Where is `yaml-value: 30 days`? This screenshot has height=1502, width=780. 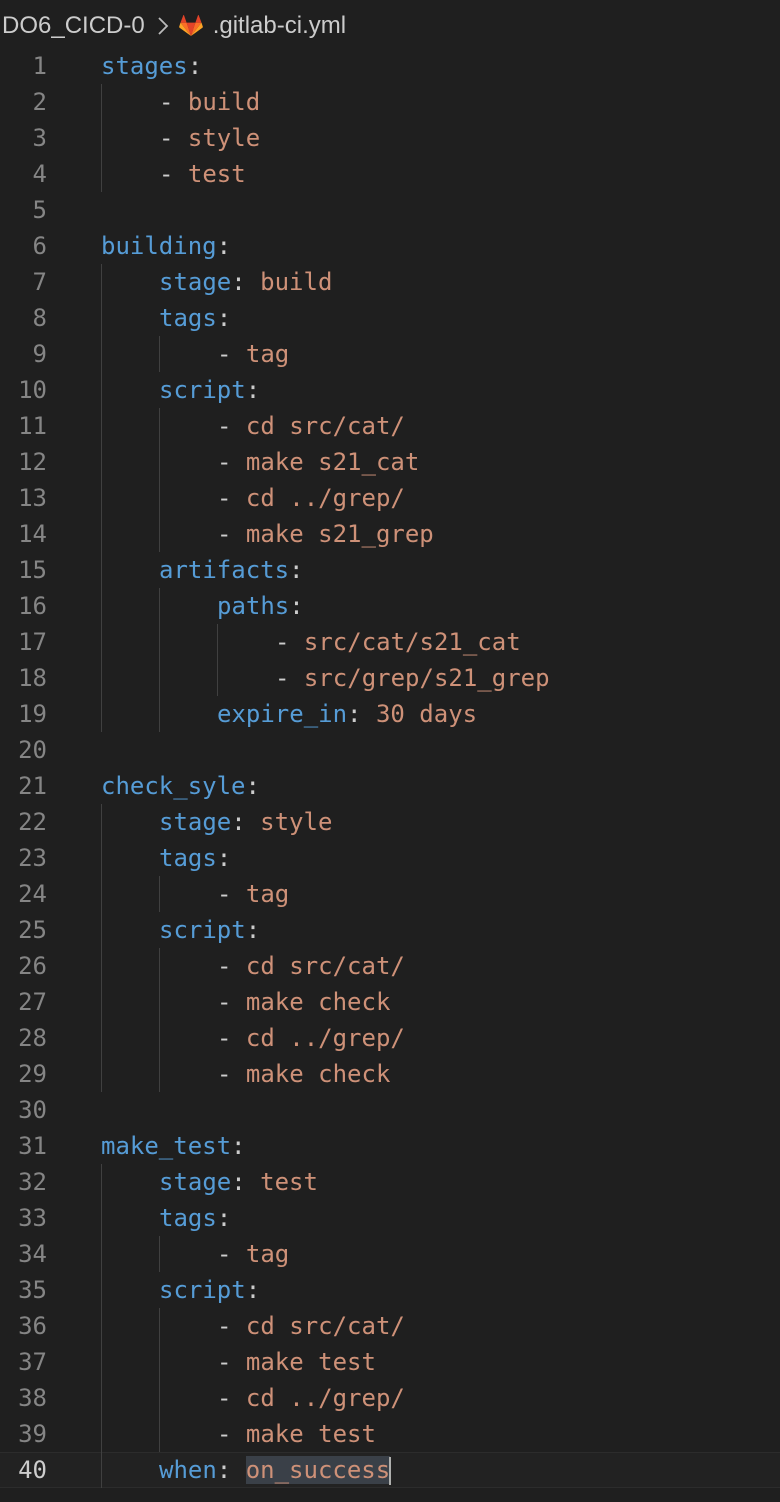 yaml-value: 30 days is located at coordinates (426, 714).